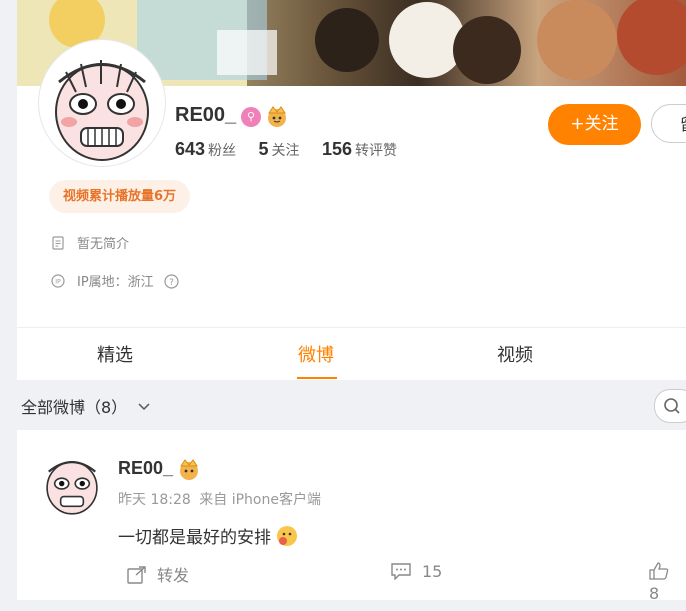  What do you see at coordinates (279, 149) in the screenshot?
I see `stat-following: 5 关注` at bounding box center [279, 149].